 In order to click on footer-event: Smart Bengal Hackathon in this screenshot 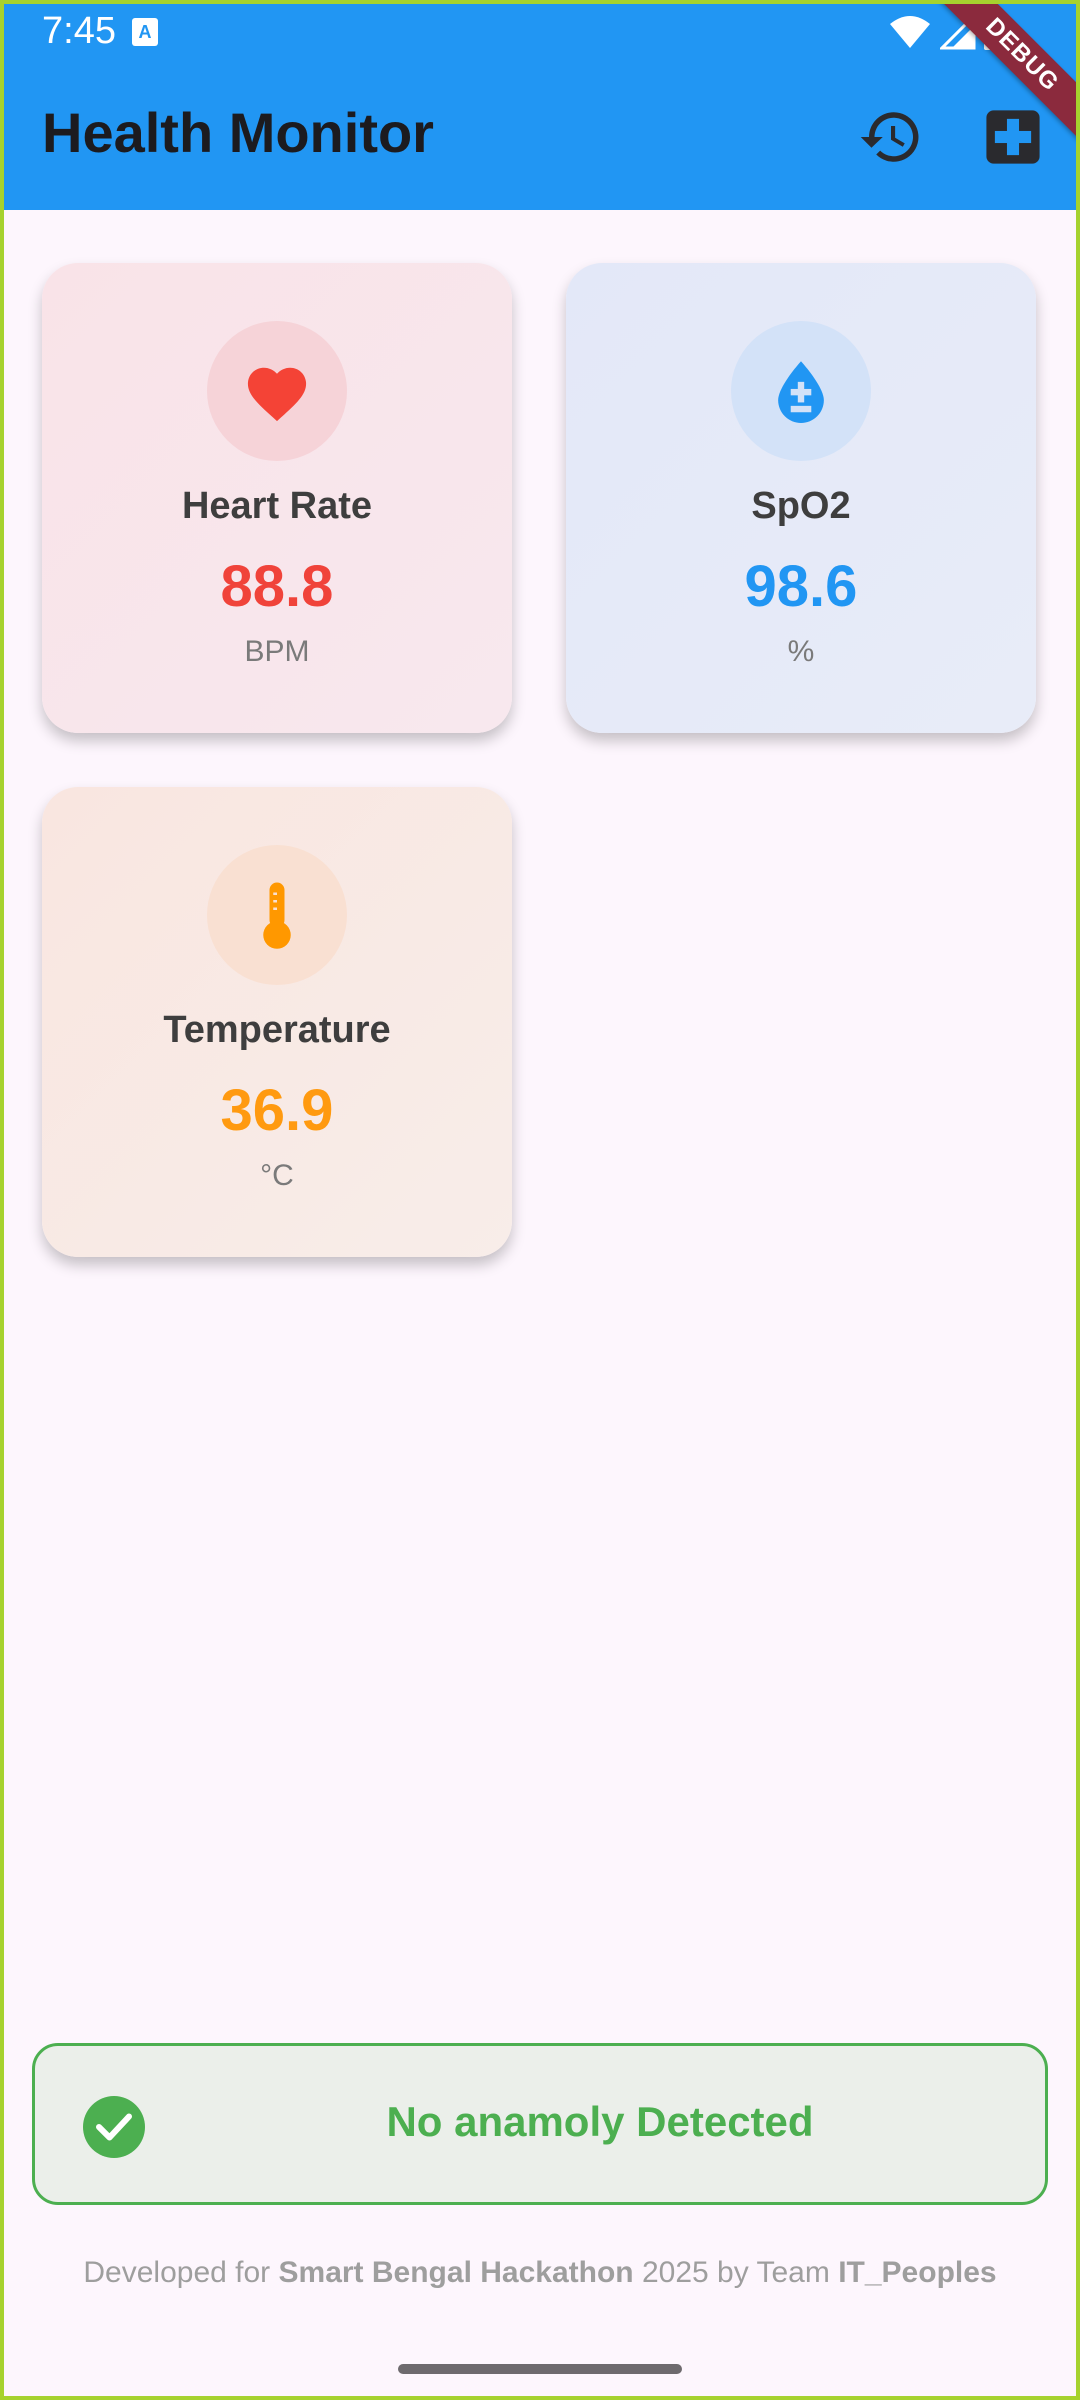, I will do `click(456, 2272)`.